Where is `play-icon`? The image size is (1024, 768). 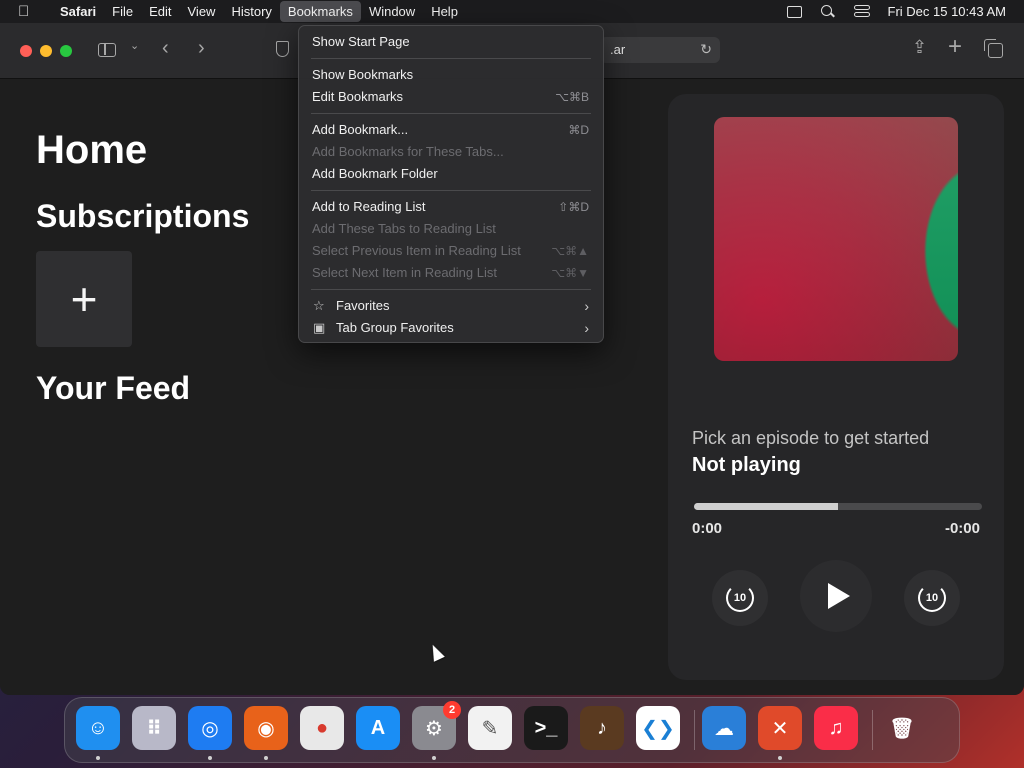
play-icon is located at coordinates (838, 596).